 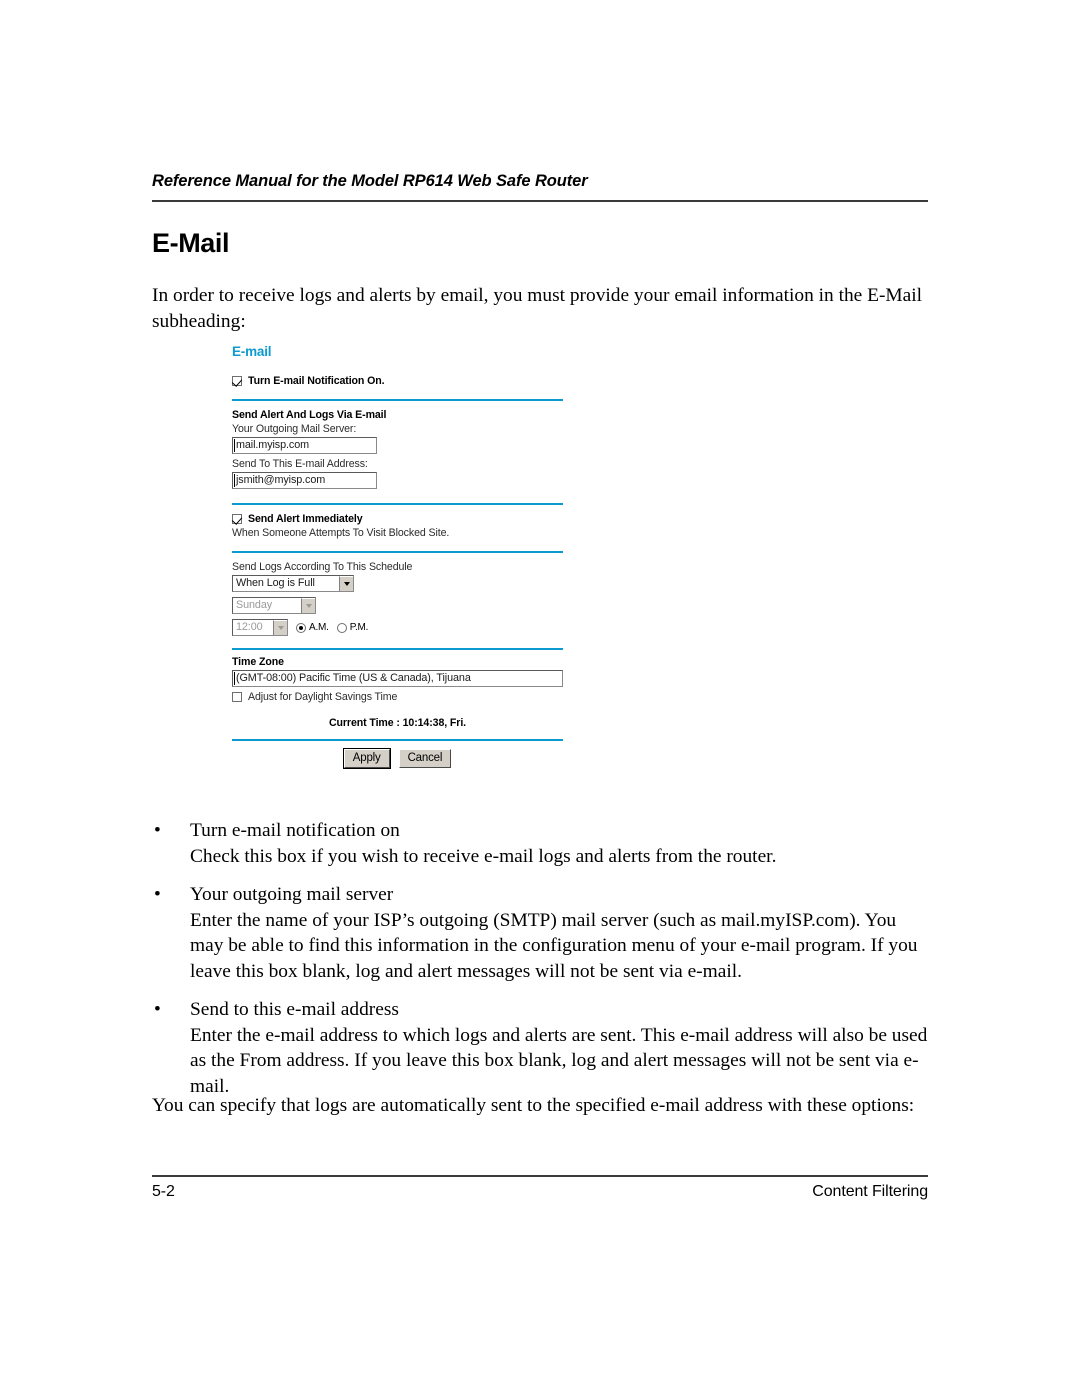 I want to click on send-alert-immediately-checkbox, so click(x=237, y=519).